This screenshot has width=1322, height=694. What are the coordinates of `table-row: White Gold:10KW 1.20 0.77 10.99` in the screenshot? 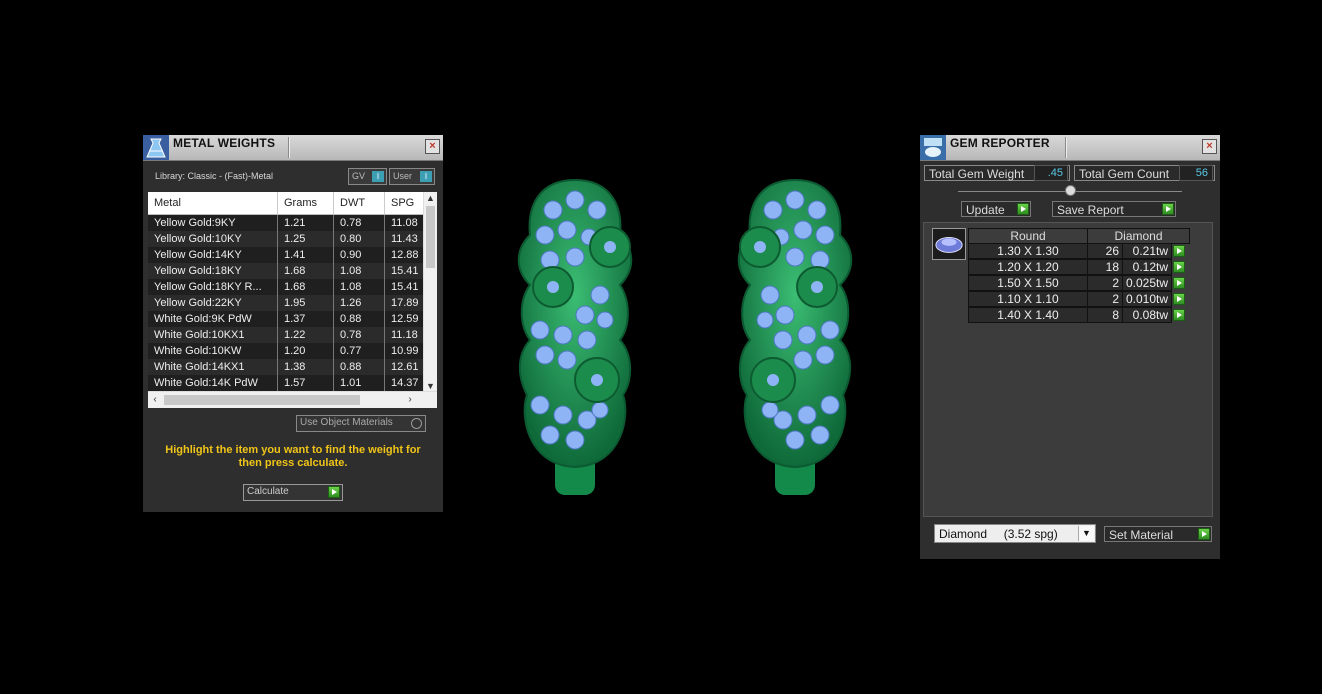 It's located at (286, 351).